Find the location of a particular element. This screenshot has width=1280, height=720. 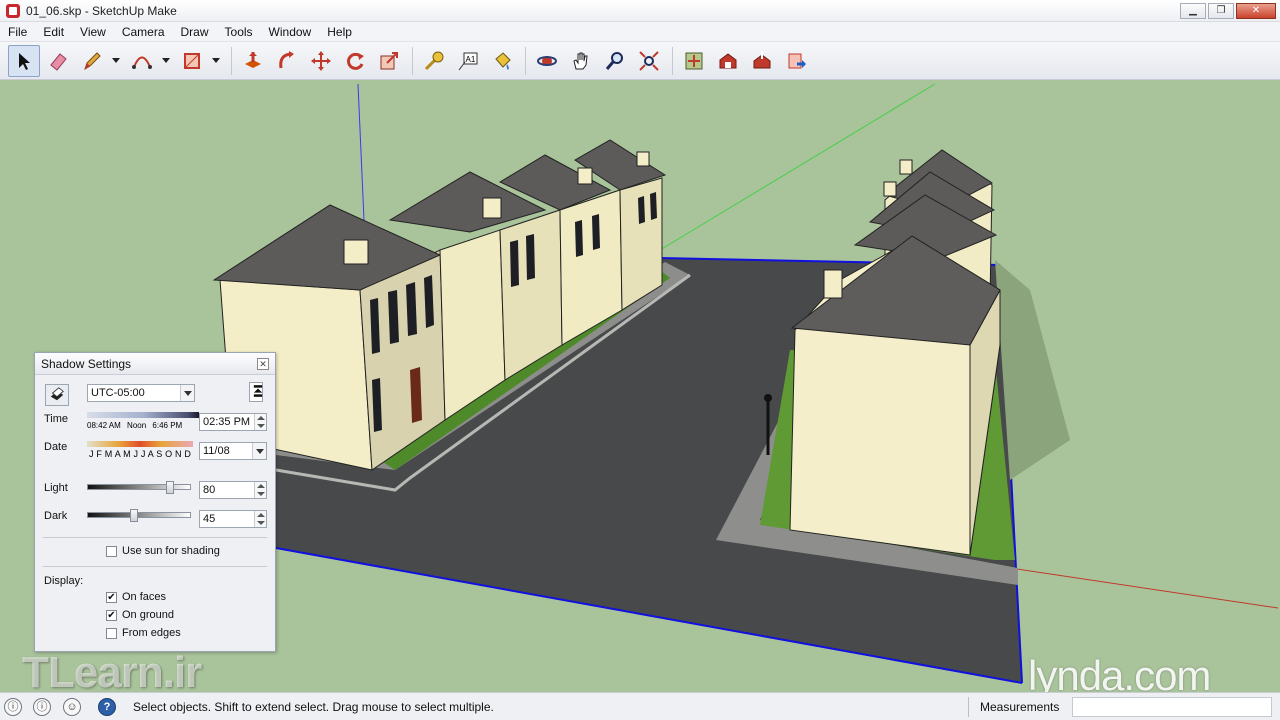

shadow-settings-title: Shadow Settings is located at coordinates (86, 363).